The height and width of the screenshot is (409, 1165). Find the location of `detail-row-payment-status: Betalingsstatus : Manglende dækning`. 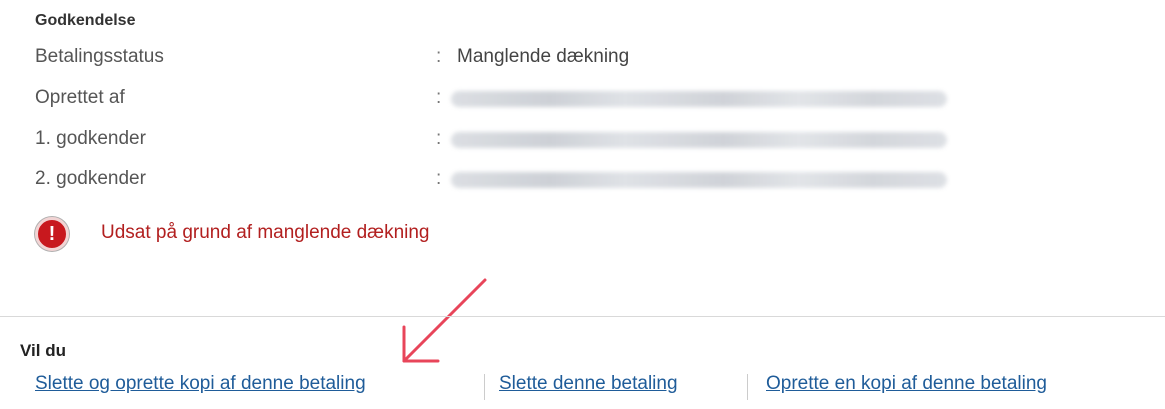

detail-row-payment-status: Betalingsstatus : Manglende dækning is located at coordinates (535, 60).